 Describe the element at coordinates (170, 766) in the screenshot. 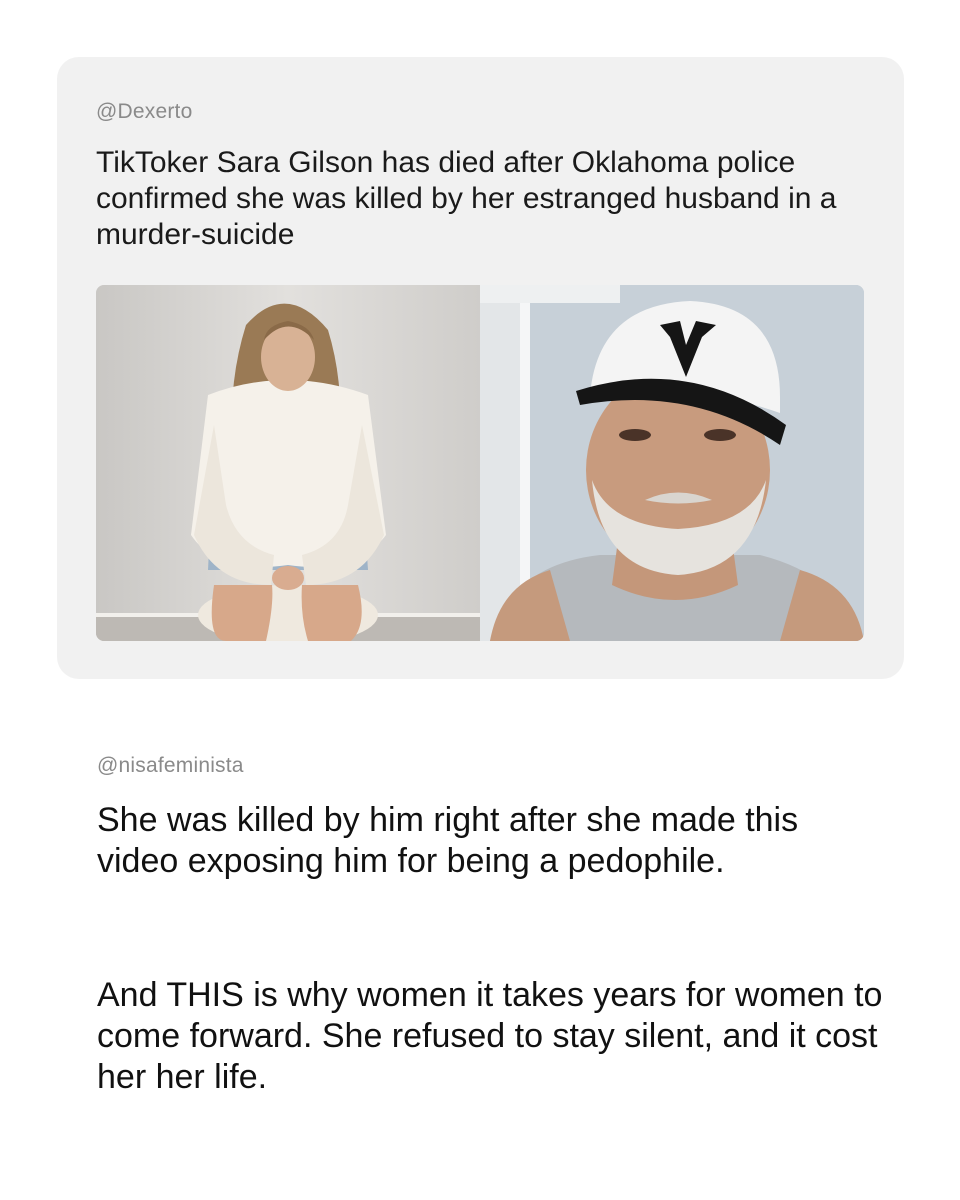

I see `post-author-handle: @nisafeminista` at that location.